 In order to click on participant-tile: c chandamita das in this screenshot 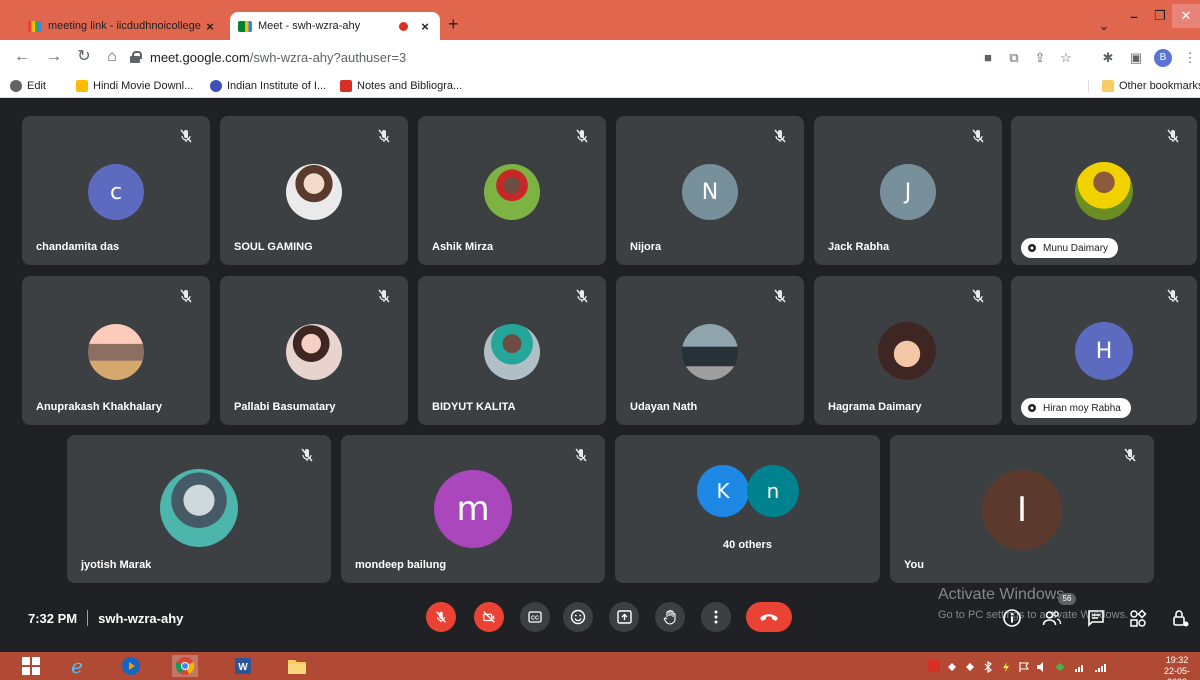, I will do `click(116, 190)`.